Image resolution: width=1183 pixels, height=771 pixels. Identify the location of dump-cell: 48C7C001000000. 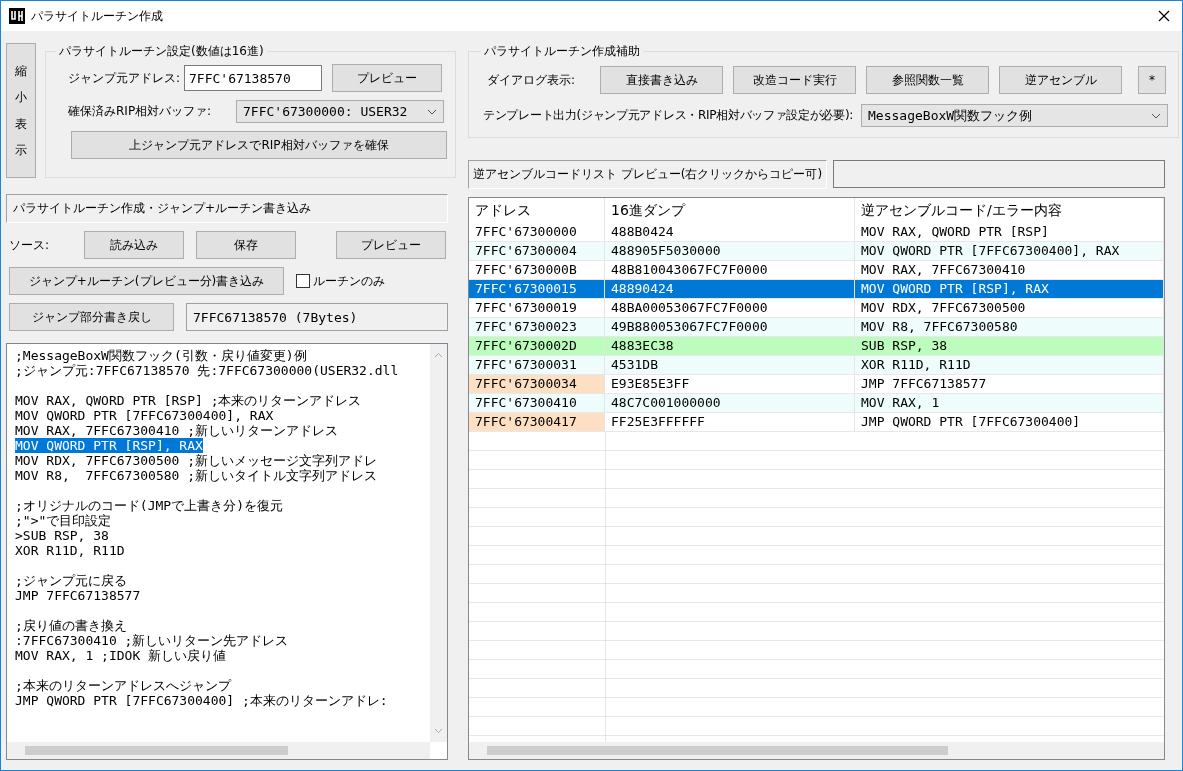
(730, 403).